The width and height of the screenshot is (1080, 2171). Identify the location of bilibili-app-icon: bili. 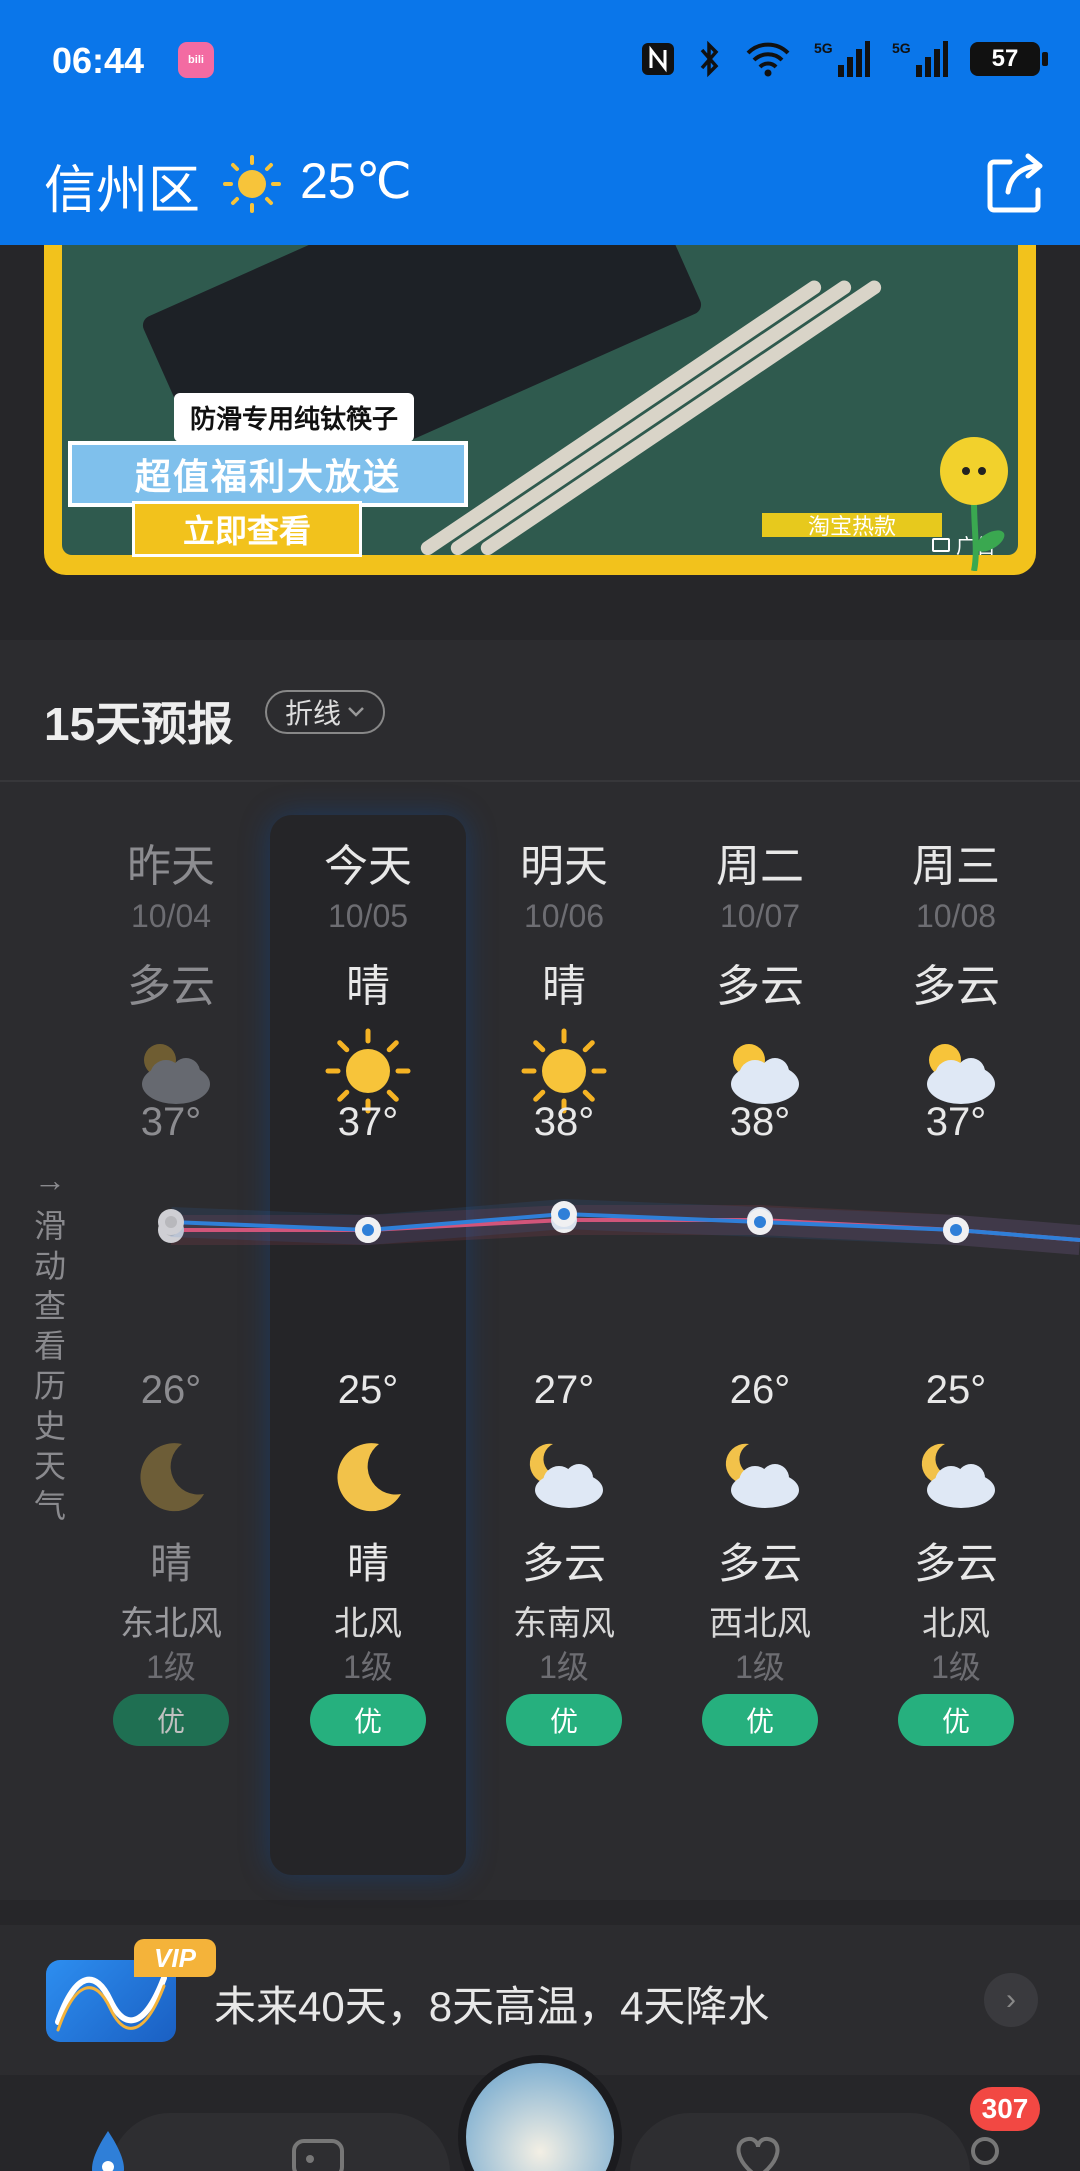
(196, 60).